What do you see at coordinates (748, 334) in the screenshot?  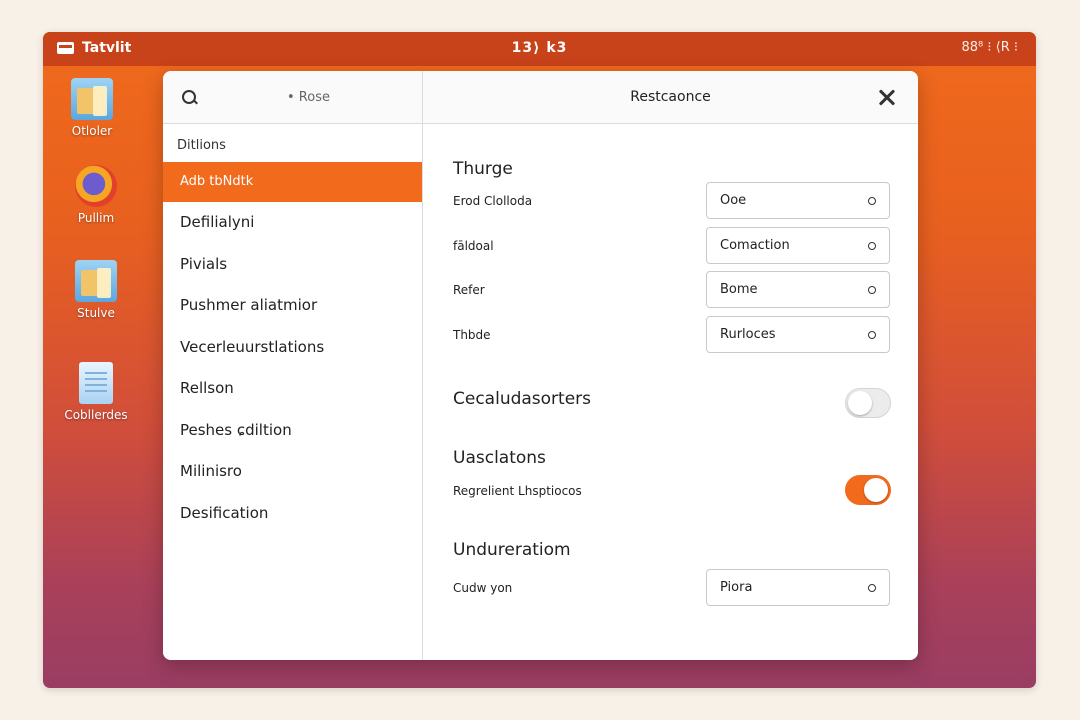 I see `dropdown-value: Rurloces` at bounding box center [748, 334].